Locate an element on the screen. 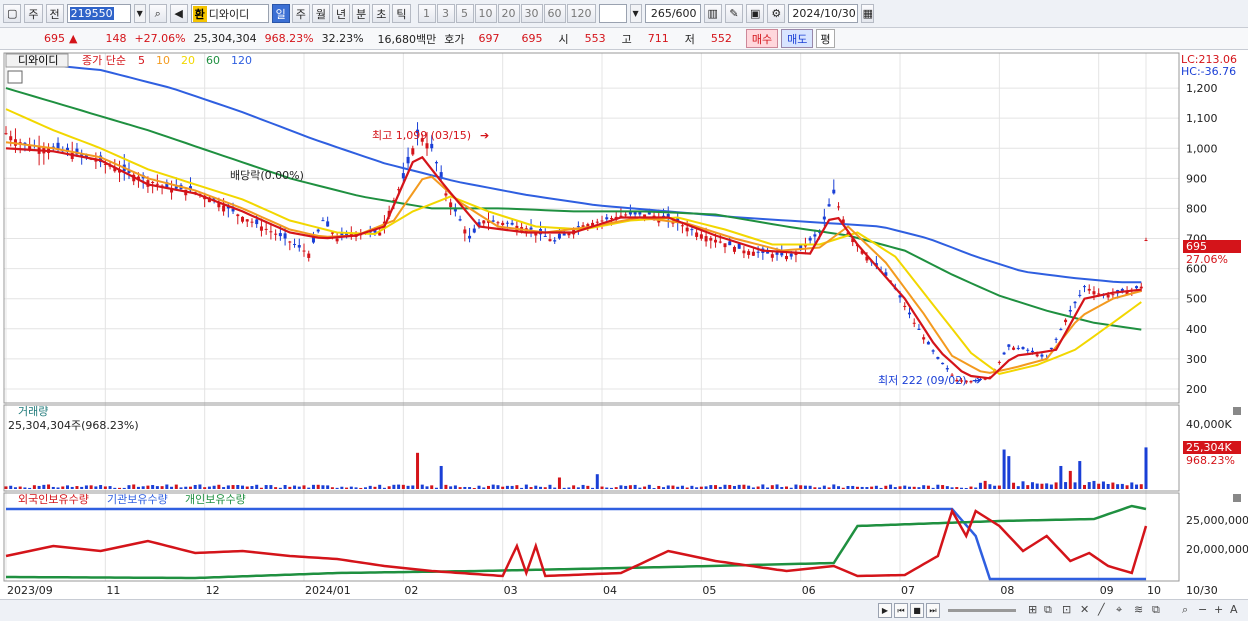  tab-5: 초 is located at coordinates (381, 13).